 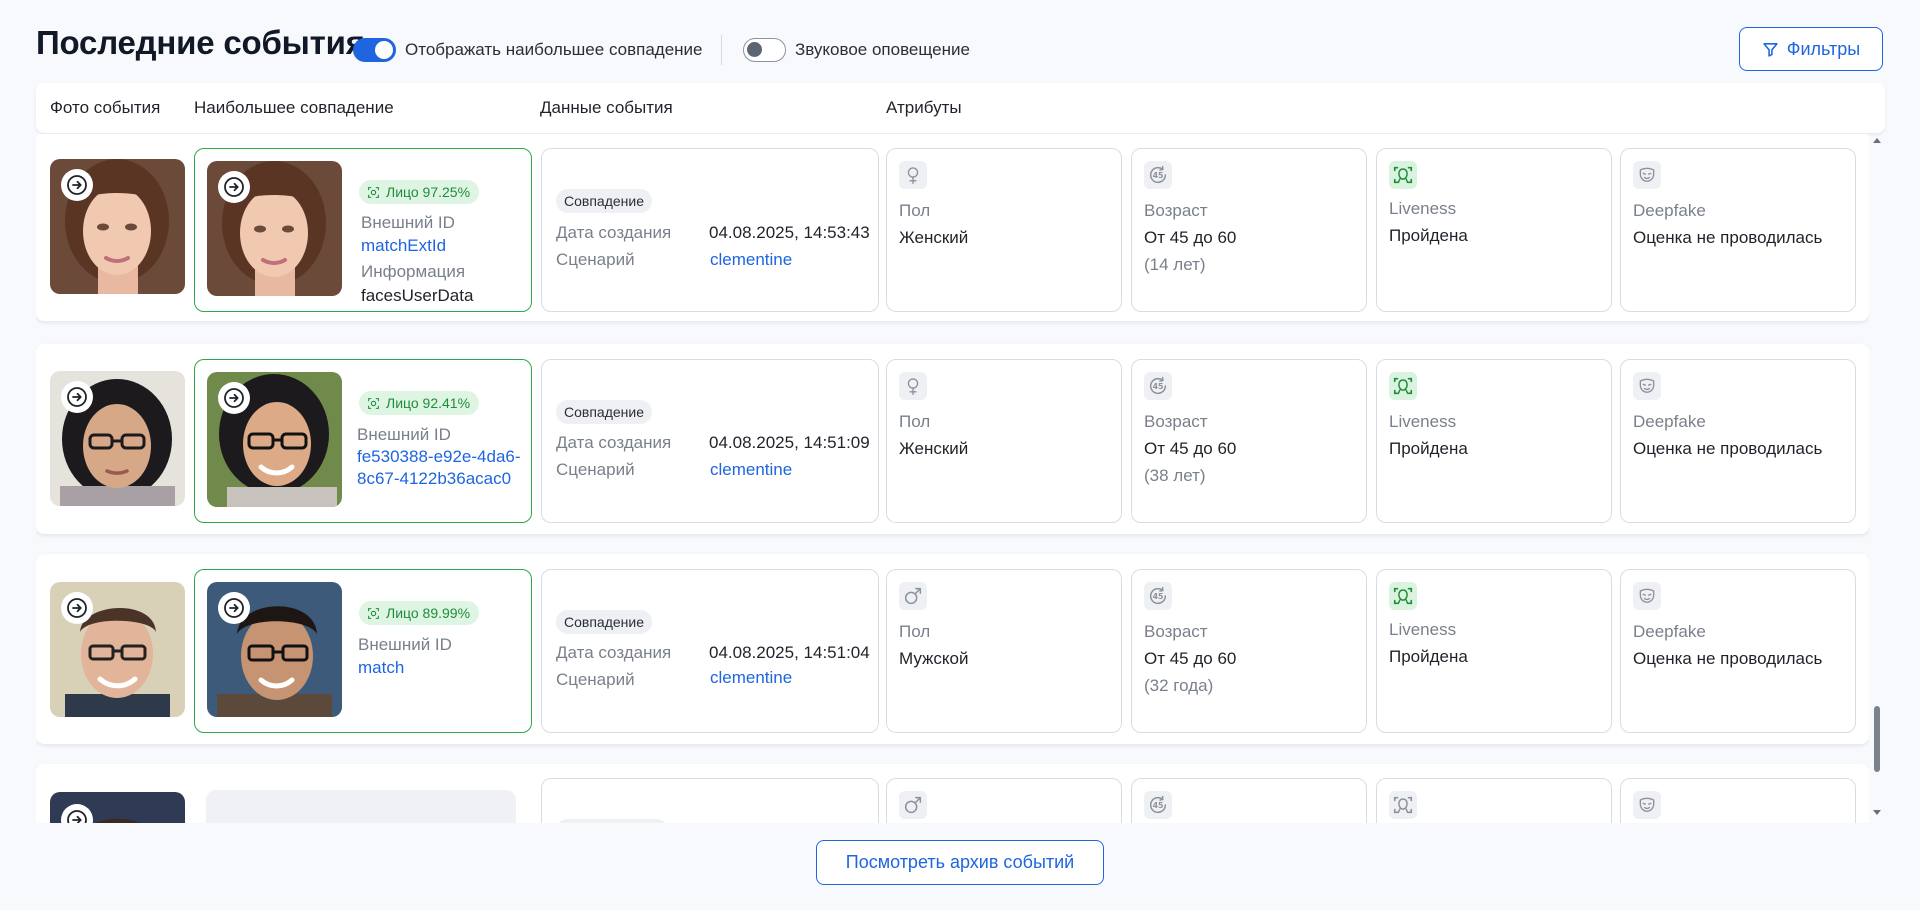 I want to click on scroll-down-icon, so click(x=1877, y=813).